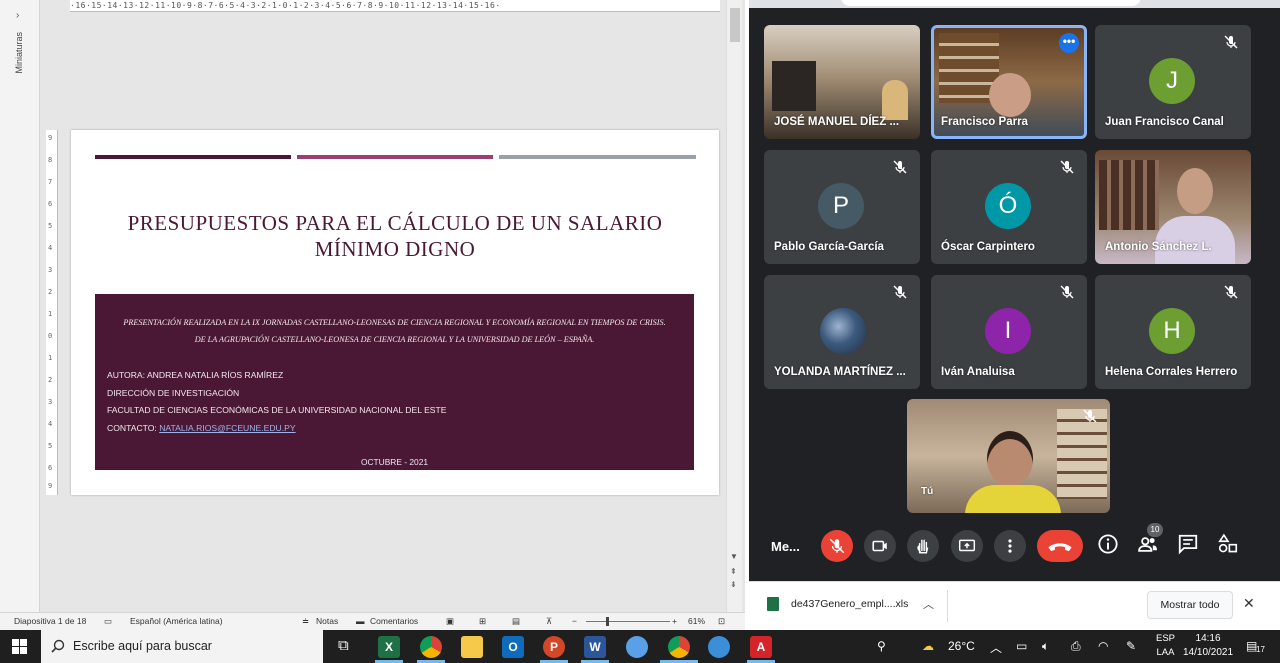 The width and height of the screenshot is (1280, 663). Describe the element at coordinates (1131, 646) in the screenshot. I see `pen-icon: ✎` at that location.